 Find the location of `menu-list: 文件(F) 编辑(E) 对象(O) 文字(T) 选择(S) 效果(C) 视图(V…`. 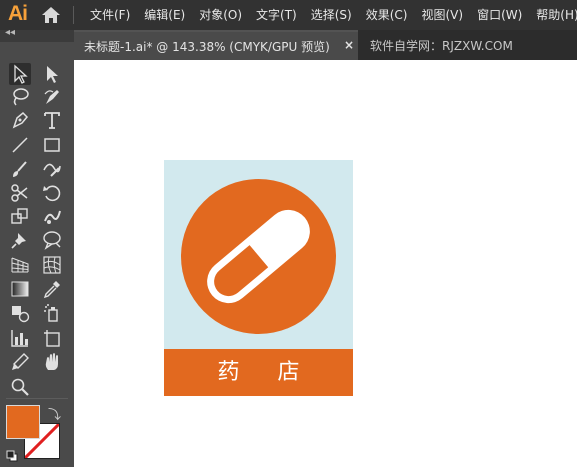

menu-list: 文件(F) 编辑(E) 对象(O) 文字(T) 选择(S) 效果(C) 视图(V… is located at coordinates (333, 15).